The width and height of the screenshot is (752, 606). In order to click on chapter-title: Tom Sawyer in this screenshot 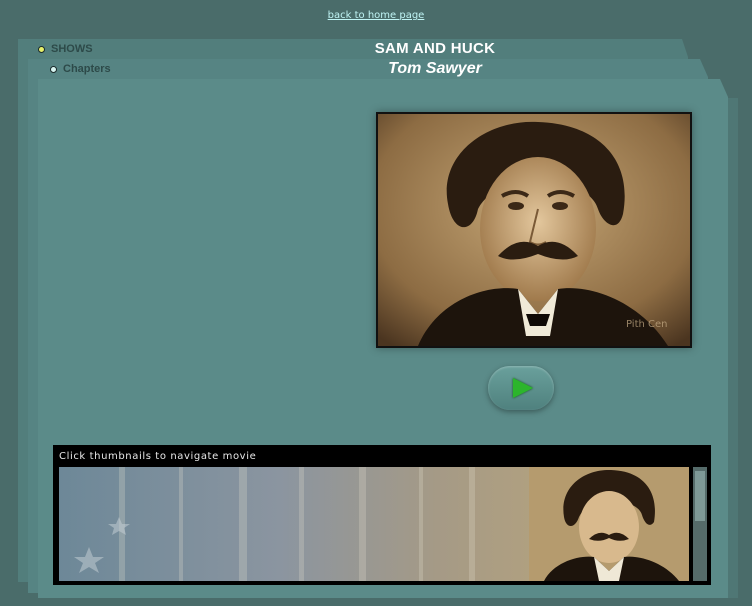, I will do `click(435, 68)`.